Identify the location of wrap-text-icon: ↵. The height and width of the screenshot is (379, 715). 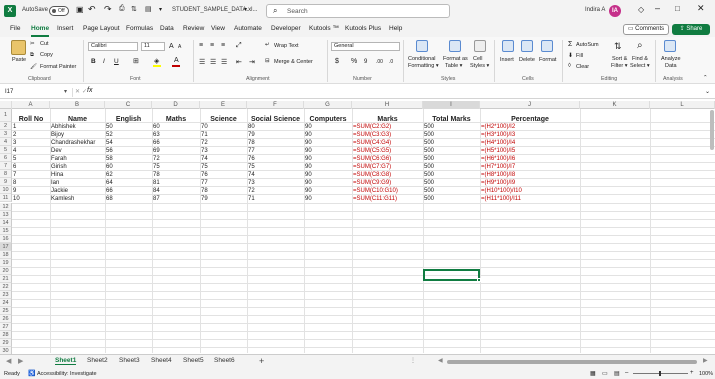
(267, 45).